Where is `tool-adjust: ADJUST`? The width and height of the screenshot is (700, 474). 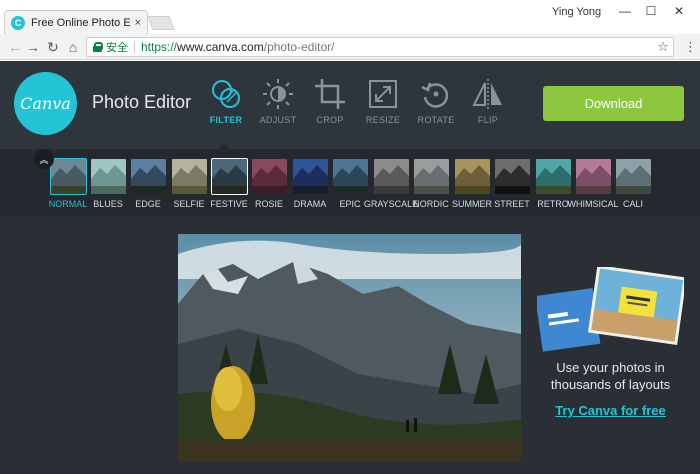
tool-adjust: ADJUST is located at coordinates (278, 101).